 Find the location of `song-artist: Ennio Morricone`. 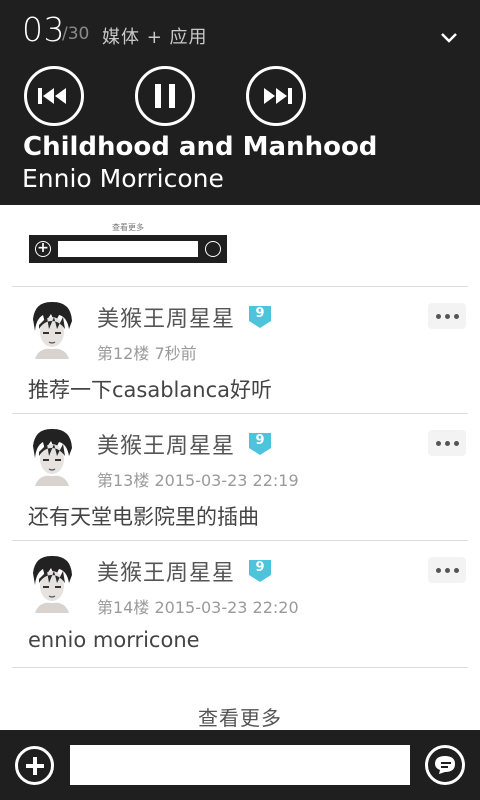

song-artist: Ennio Morricone is located at coordinates (123, 178).